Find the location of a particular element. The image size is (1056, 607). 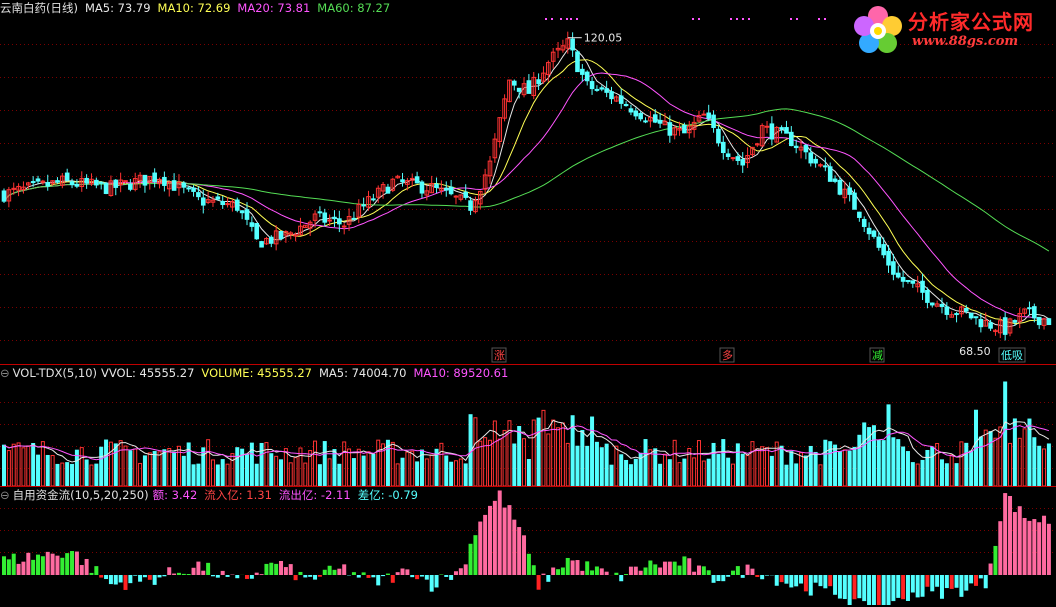

legend-flow-amount: 额: 3.42 is located at coordinates (175, 495).